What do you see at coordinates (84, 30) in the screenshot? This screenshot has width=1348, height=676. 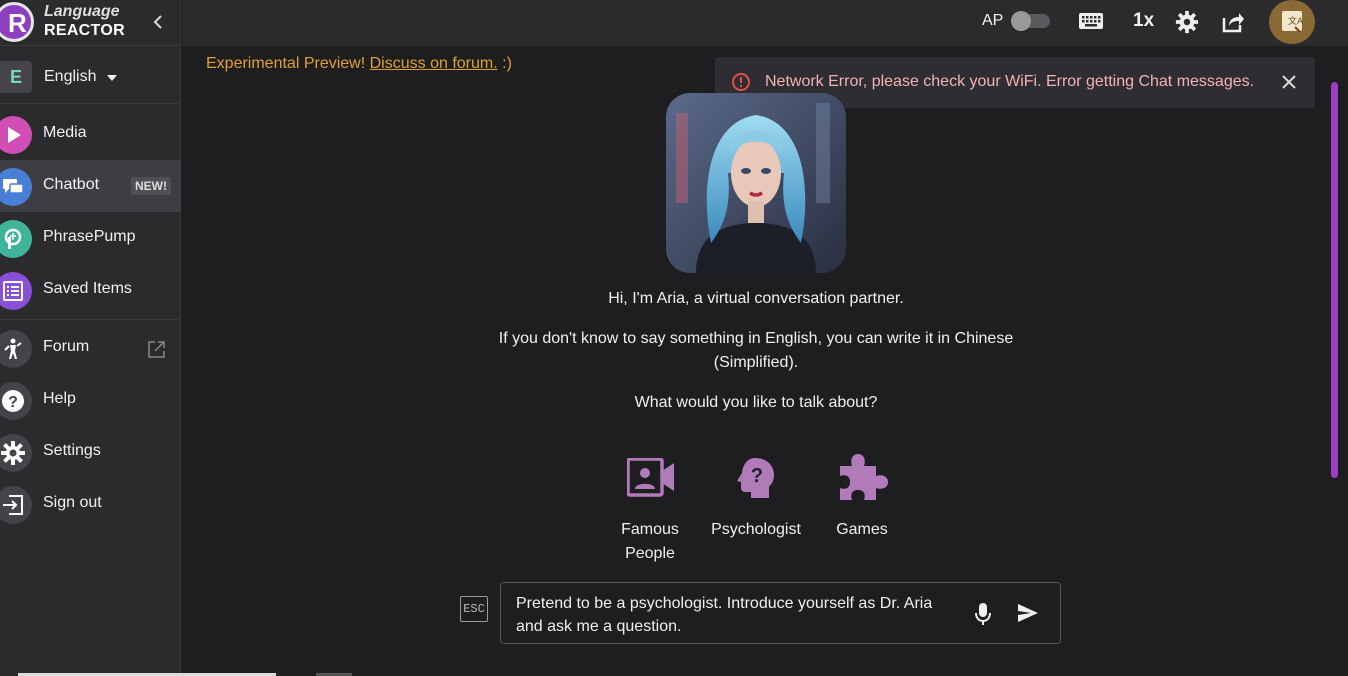 I see `app-name-line2: REACTOR` at bounding box center [84, 30].